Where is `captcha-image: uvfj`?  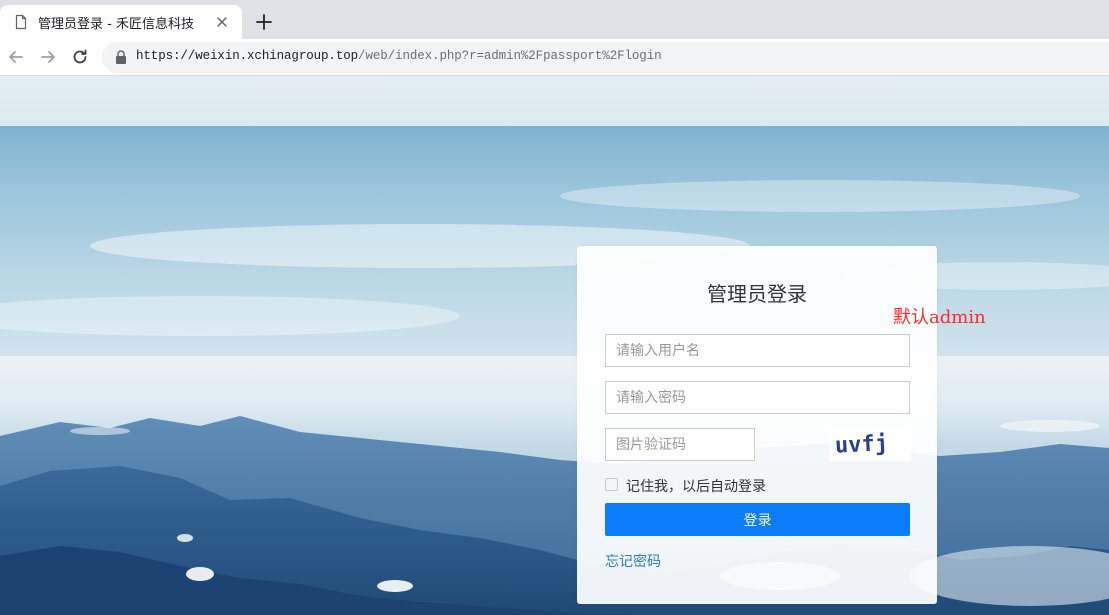 captcha-image: uvfj is located at coordinates (870, 444).